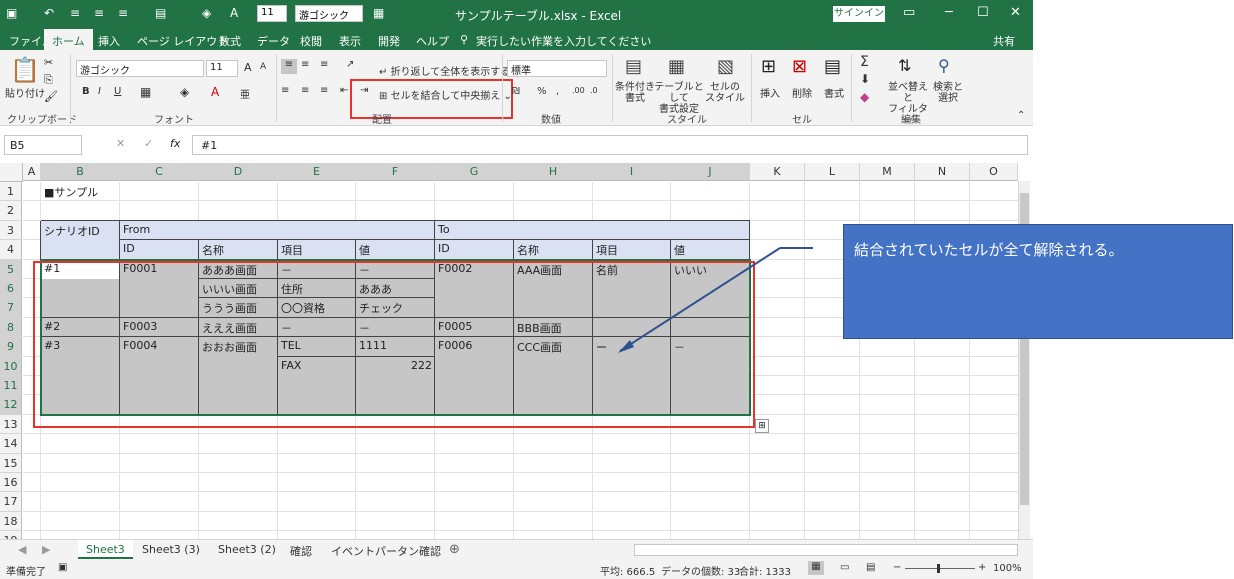 This screenshot has width=1234, height=579. What do you see at coordinates (101, 191) in the screenshot?
I see `cell-B1: ■サンプル` at bounding box center [101, 191].